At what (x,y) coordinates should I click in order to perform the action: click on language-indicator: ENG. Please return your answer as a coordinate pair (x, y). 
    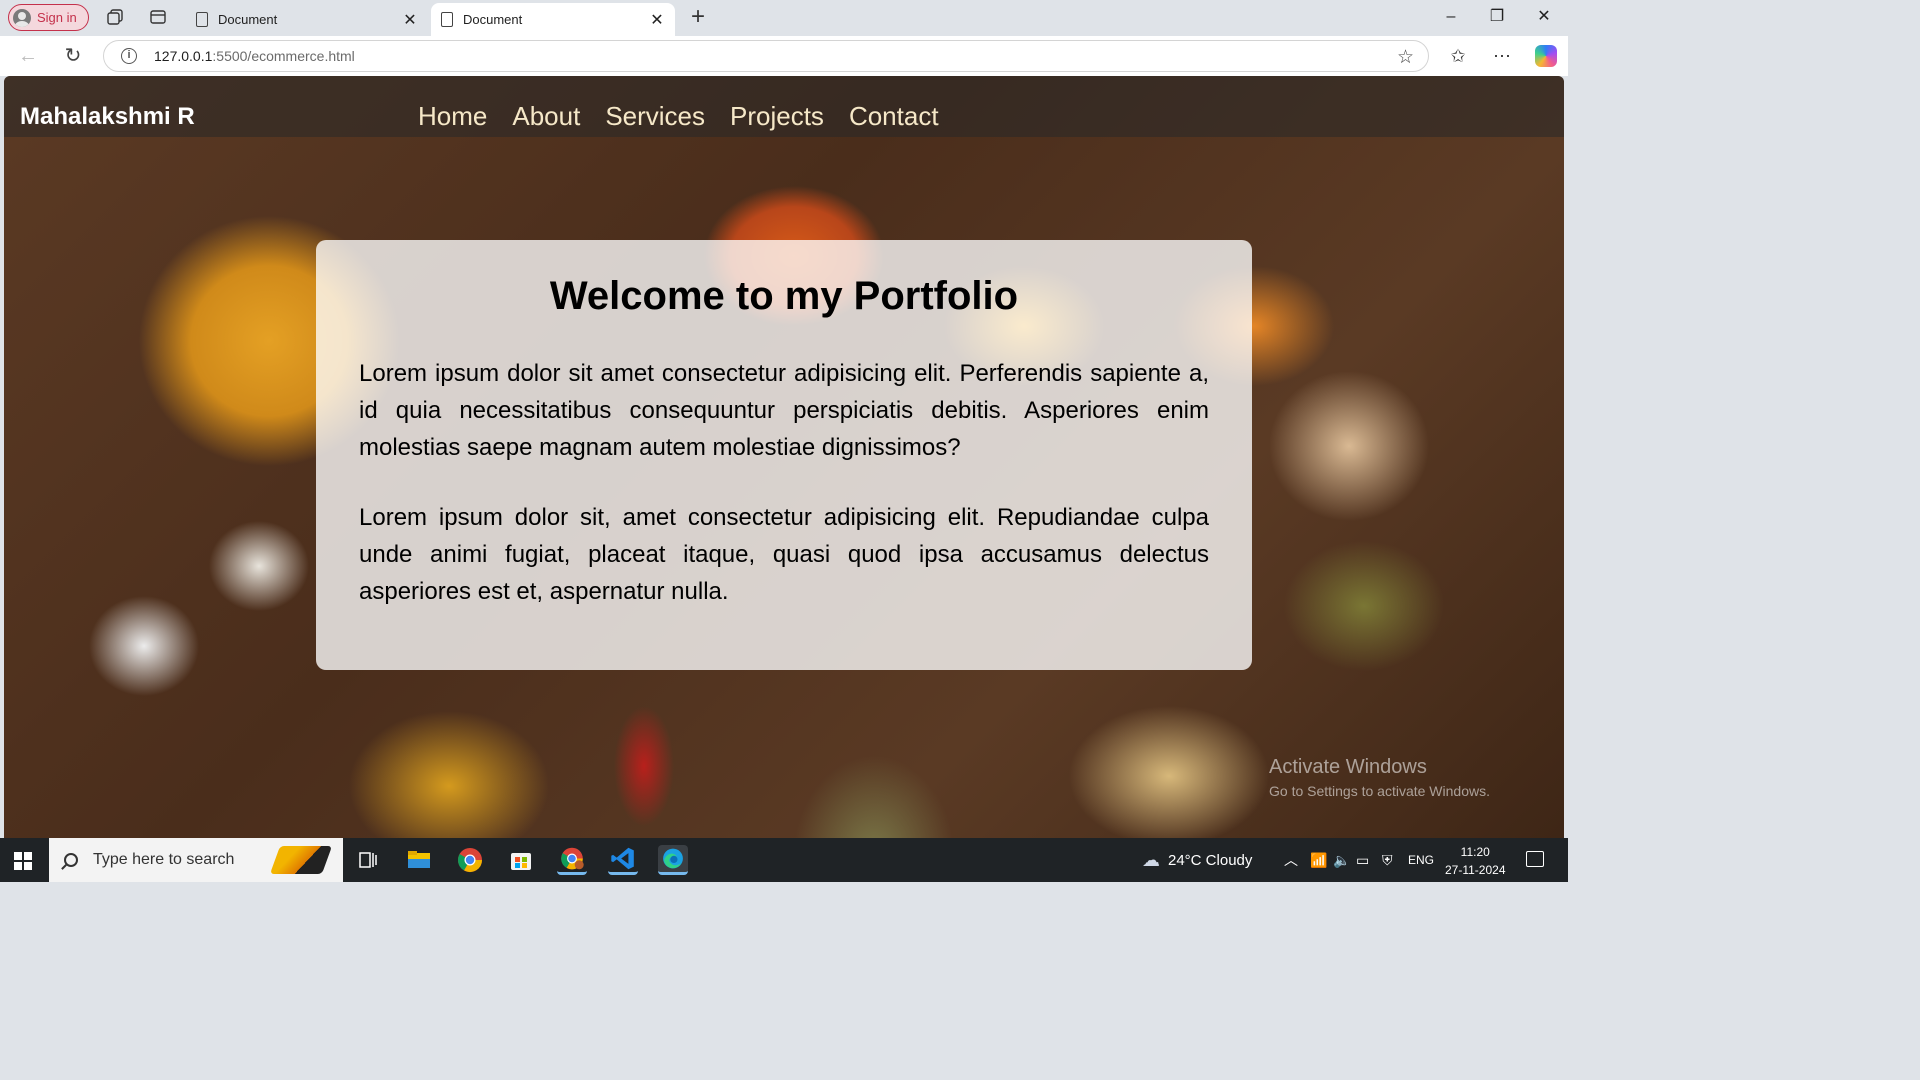
    Looking at the image, I should click on (1421, 860).